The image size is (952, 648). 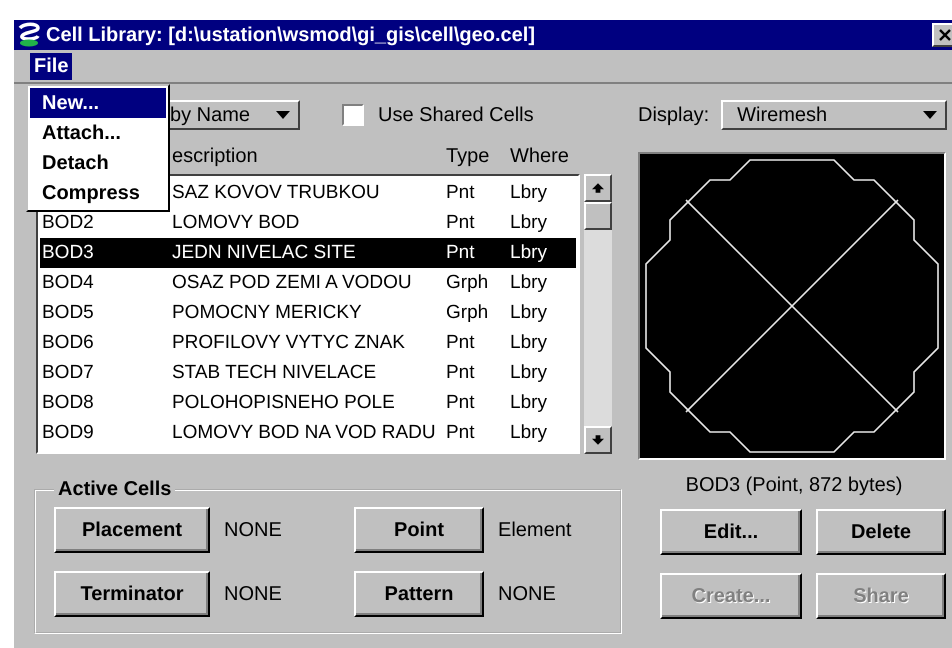 What do you see at coordinates (68, 402) in the screenshot?
I see `cell-name: BOD8` at bounding box center [68, 402].